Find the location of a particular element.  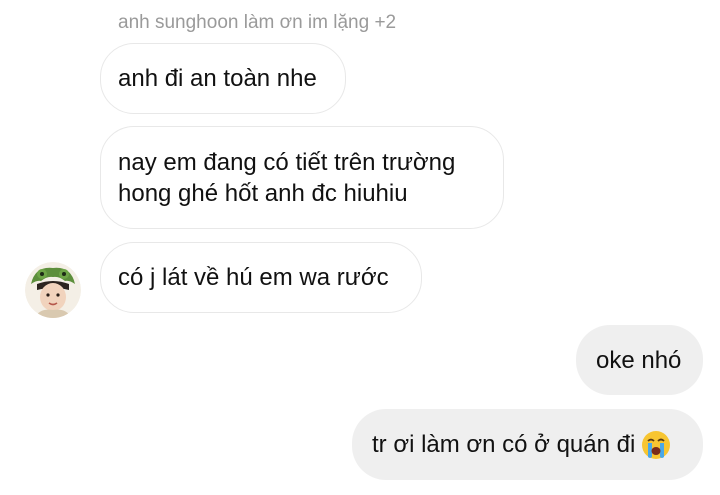

avatar-icon is located at coordinates (53, 290).